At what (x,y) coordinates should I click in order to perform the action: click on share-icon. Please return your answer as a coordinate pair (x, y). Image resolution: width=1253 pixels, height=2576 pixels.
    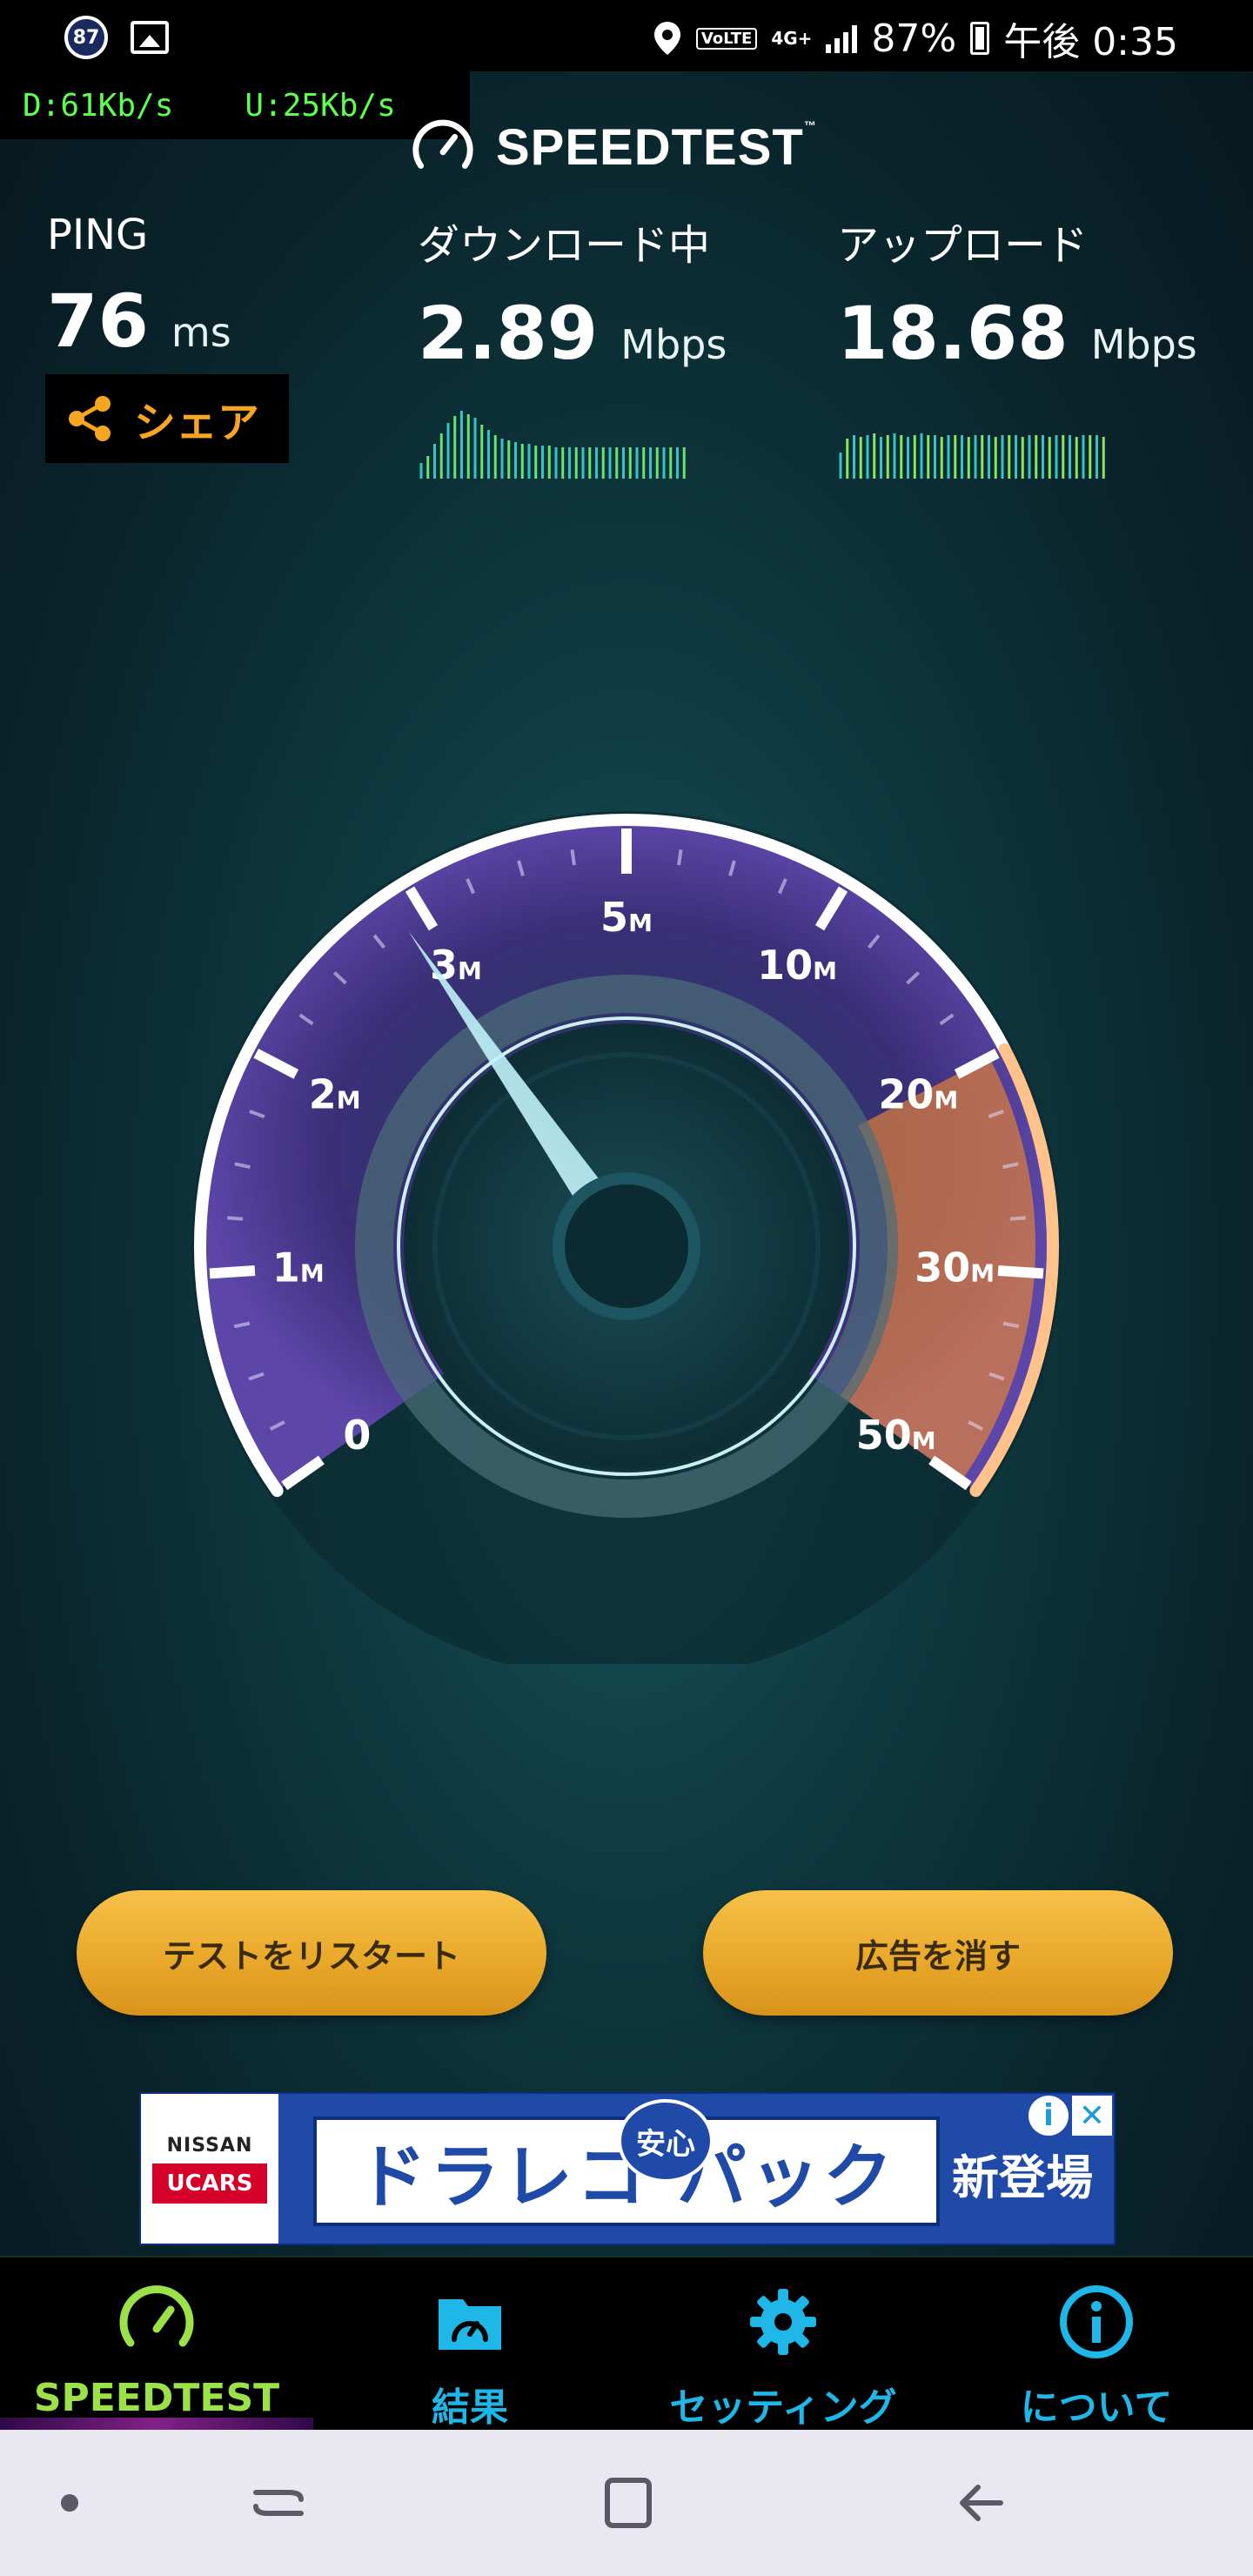
    Looking at the image, I should click on (90, 418).